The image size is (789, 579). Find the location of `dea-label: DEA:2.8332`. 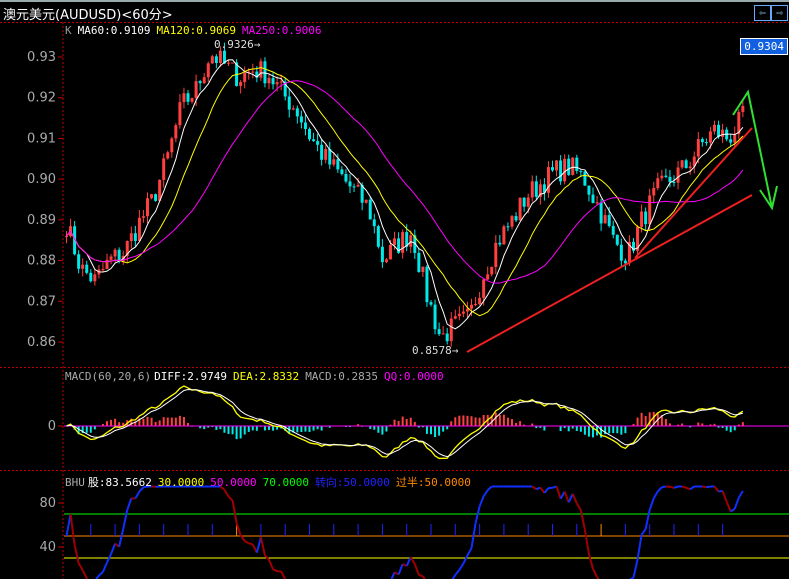

dea-label: DEA:2.8332 is located at coordinates (266, 376).